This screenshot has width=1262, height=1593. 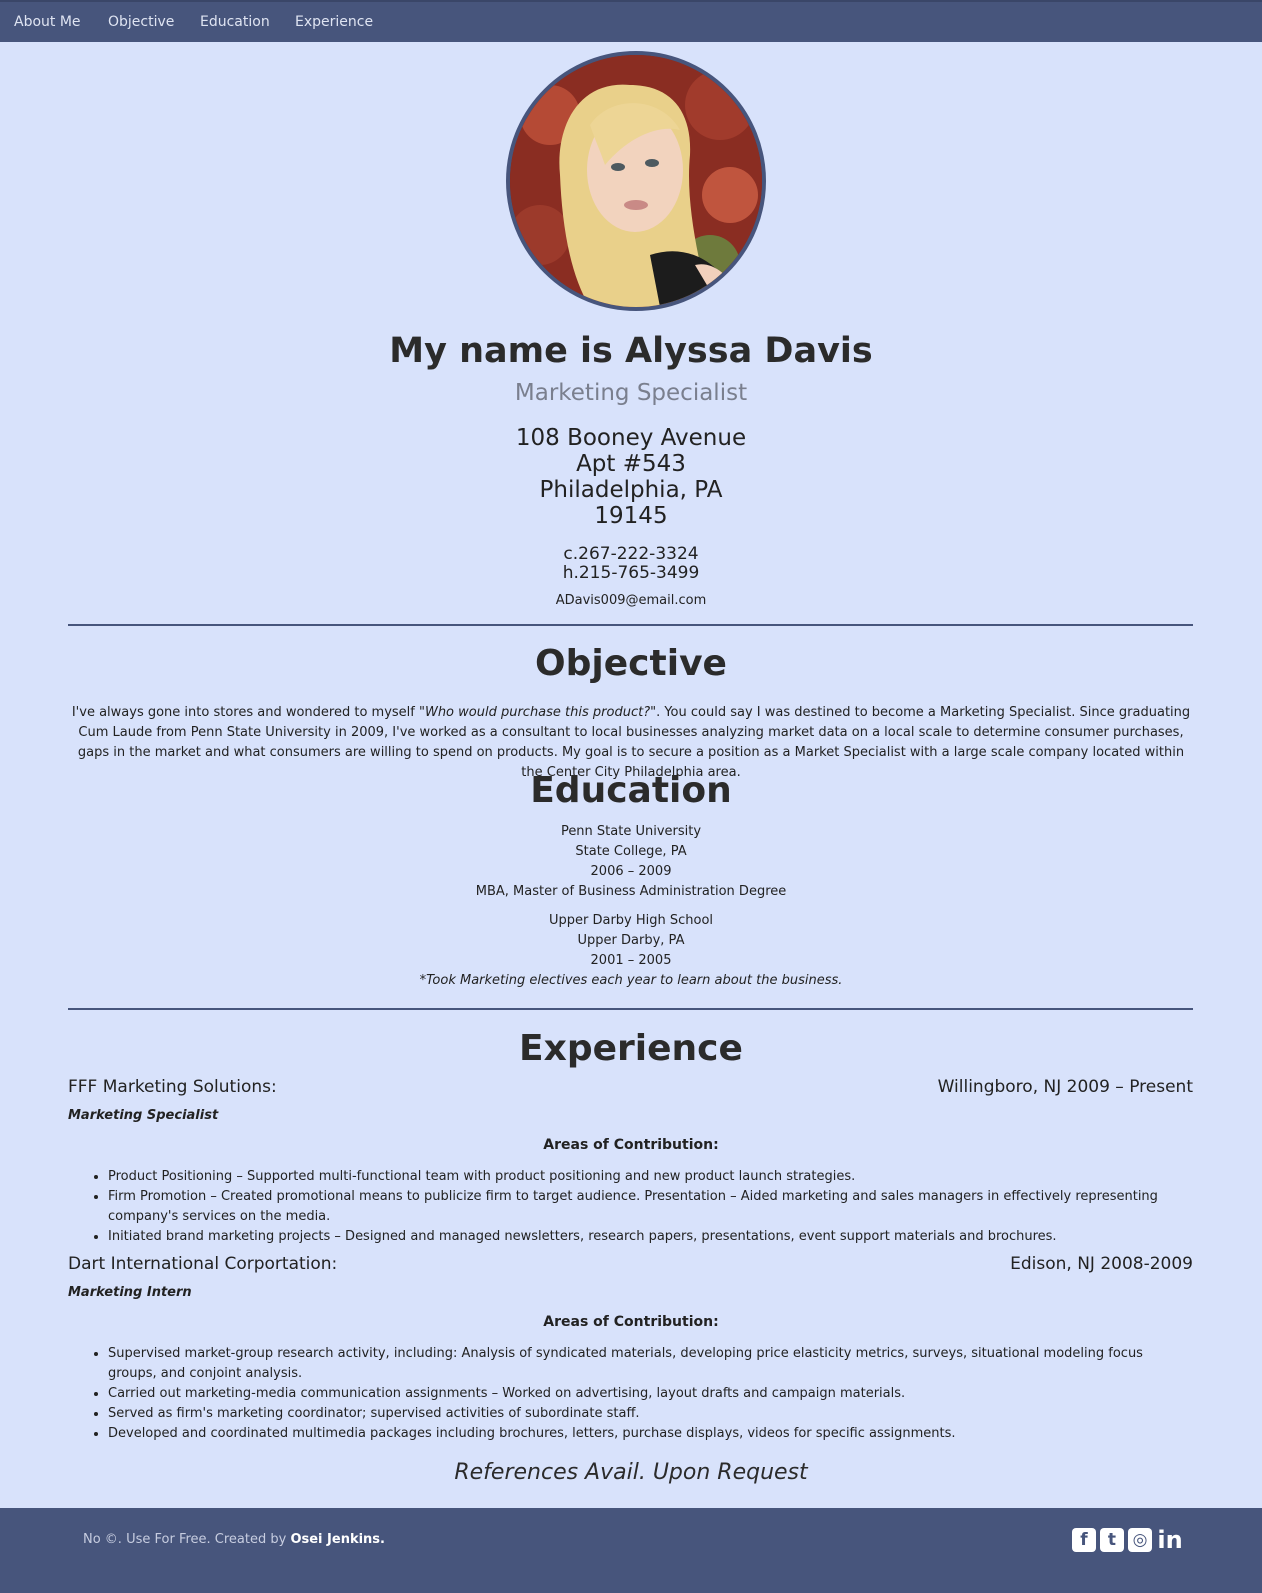 I want to click on nav-education: Education, so click(x=235, y=22).